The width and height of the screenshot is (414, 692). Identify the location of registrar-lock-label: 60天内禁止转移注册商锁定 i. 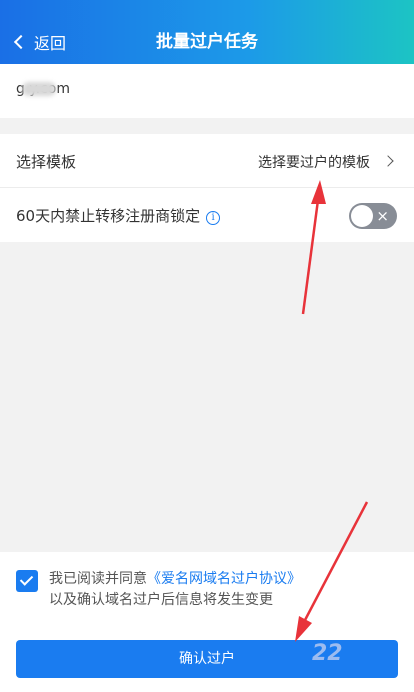
(118, 215).